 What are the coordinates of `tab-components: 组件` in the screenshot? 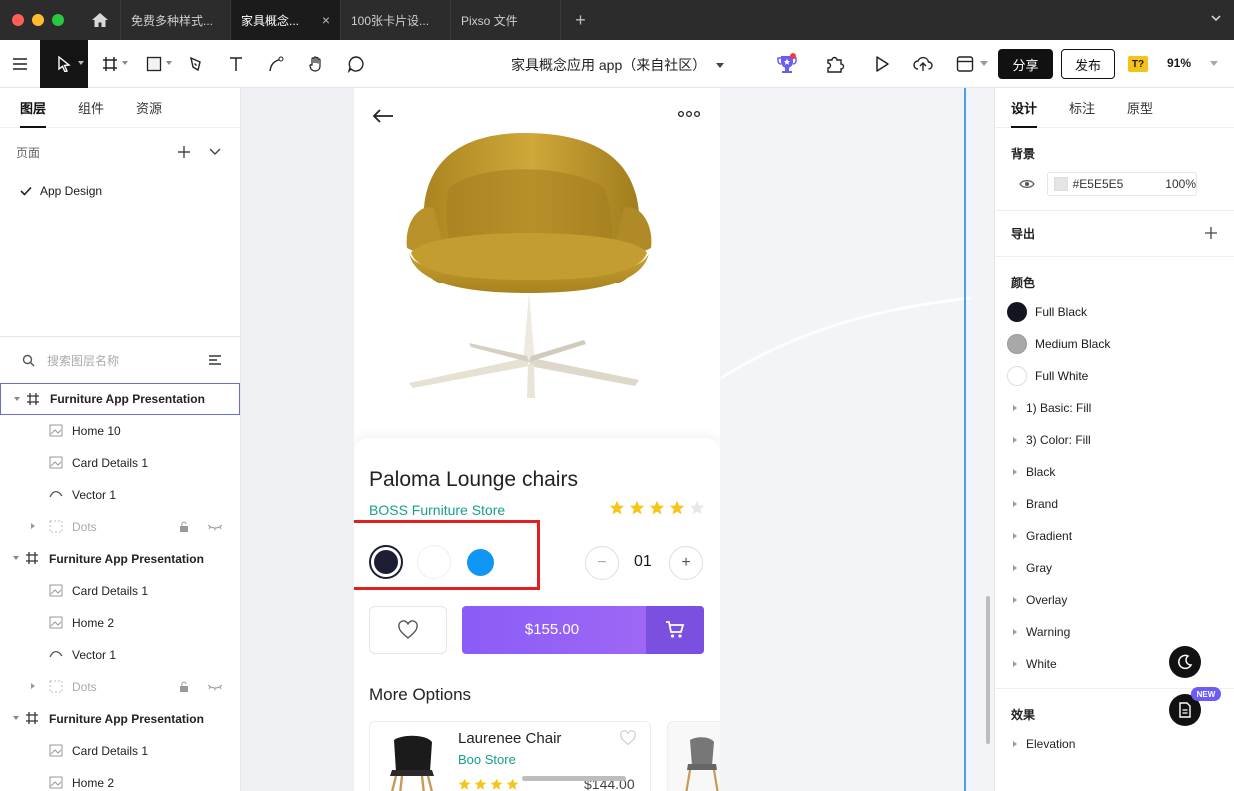 It's located at (91, 108).